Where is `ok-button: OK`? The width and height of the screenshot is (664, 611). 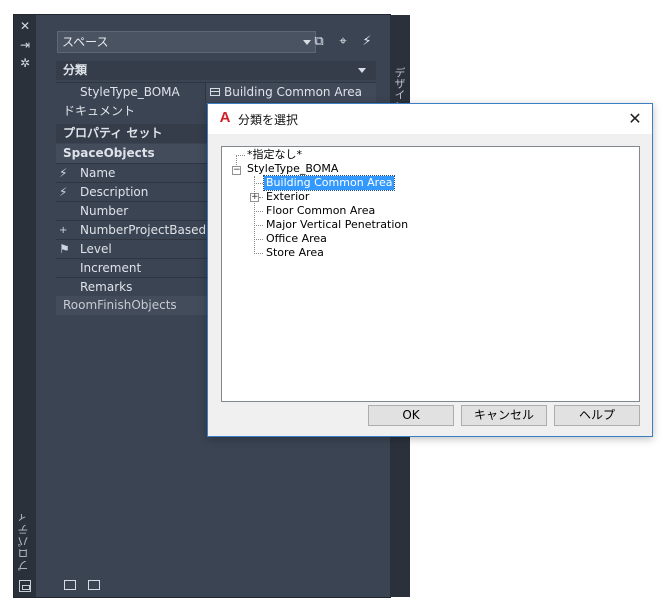
ok-button: OK is located at coordinates (411, 415).